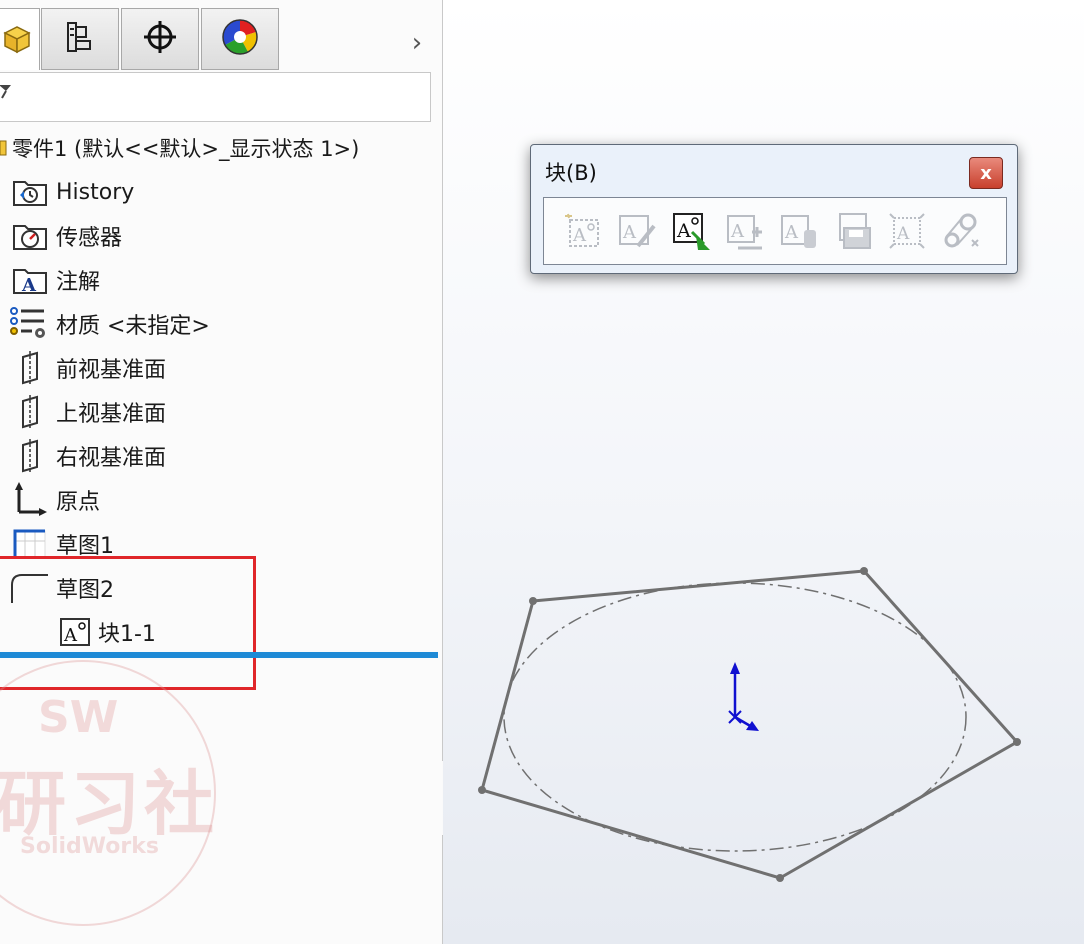 The image size is (1084, 944). I want to click on tab-feature-manager, so click(20, 39).